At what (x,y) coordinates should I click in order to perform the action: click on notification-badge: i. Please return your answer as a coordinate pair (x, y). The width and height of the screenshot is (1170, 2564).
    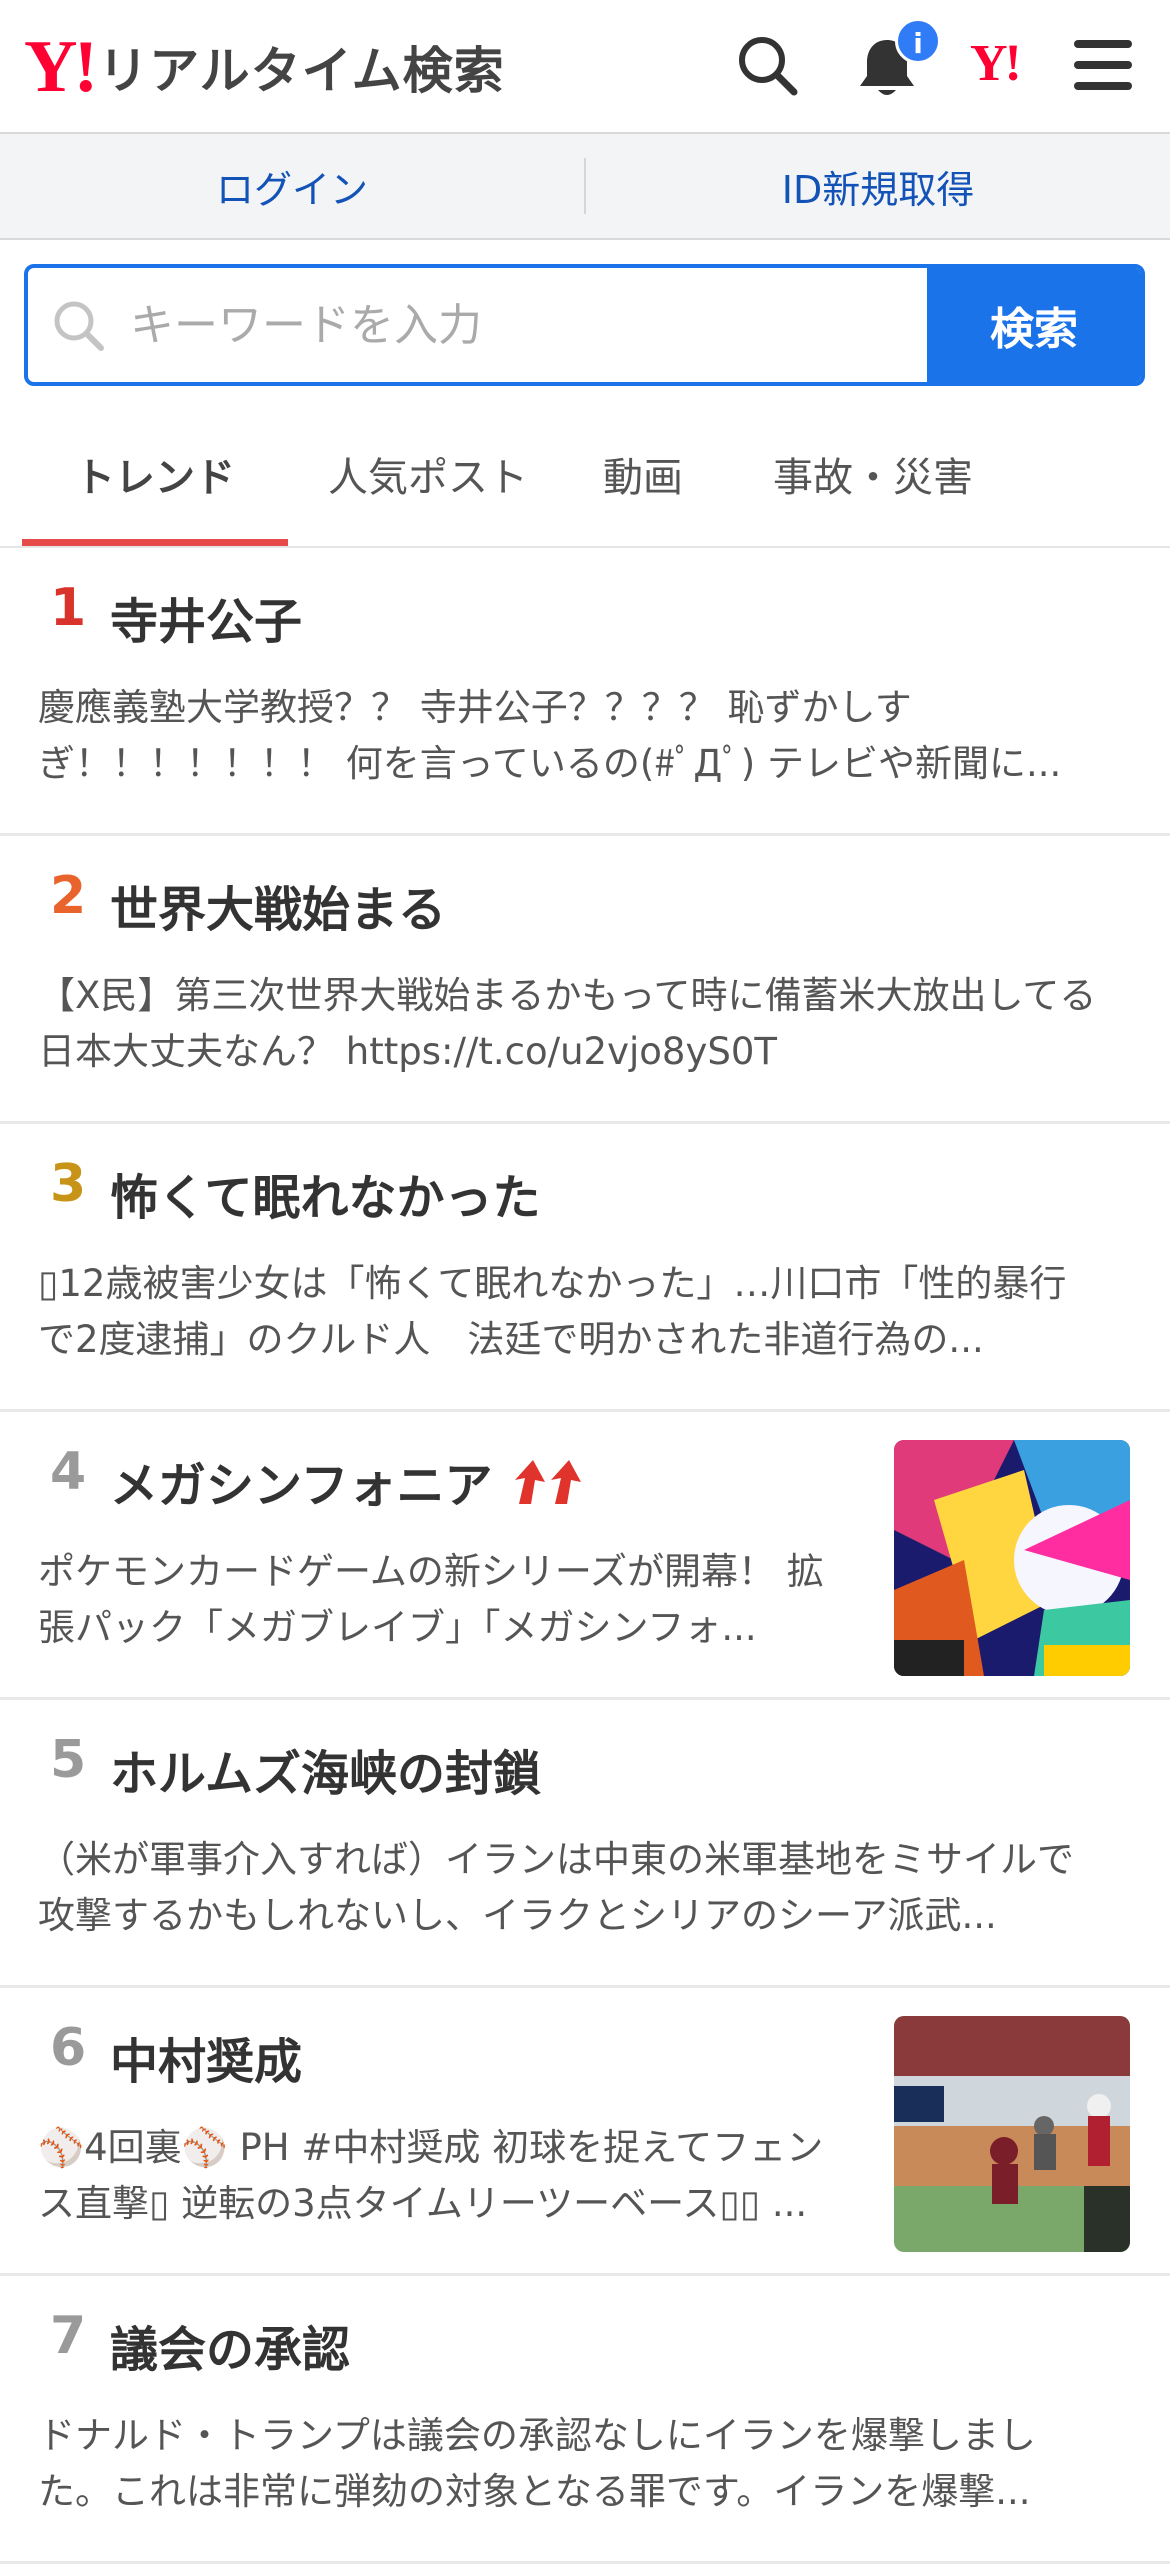
    Looking at the image, I should click on (918, 41).